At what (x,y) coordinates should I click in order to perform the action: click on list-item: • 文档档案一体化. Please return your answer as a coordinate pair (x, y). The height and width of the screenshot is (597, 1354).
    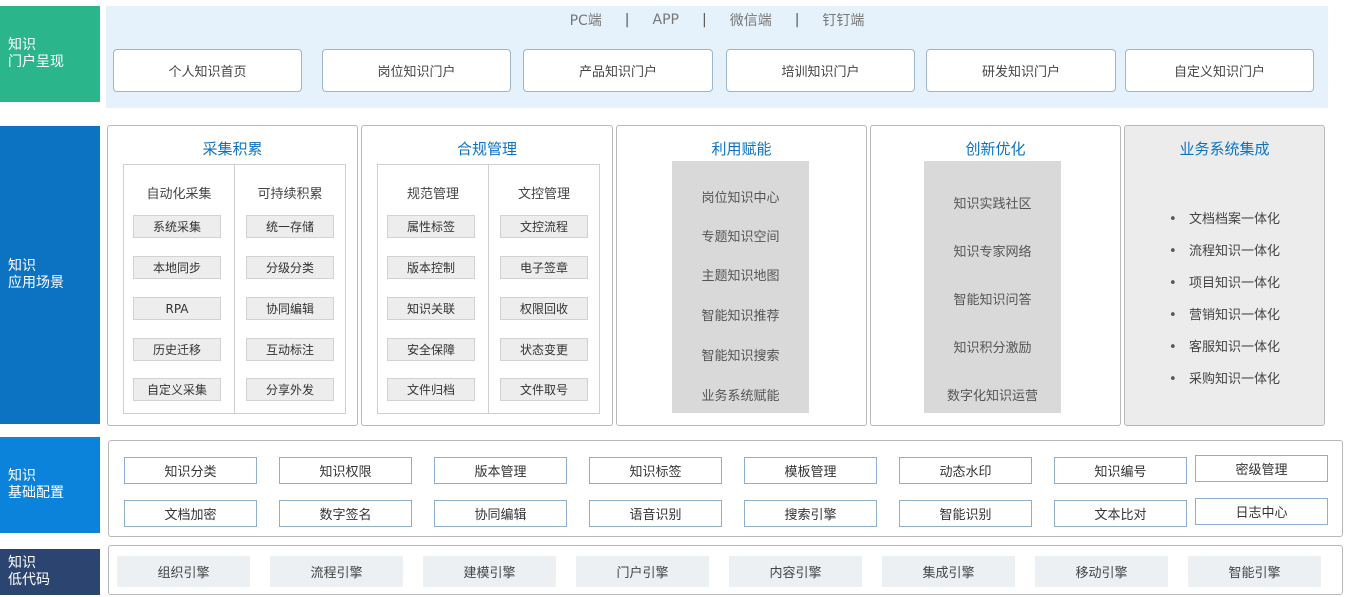
    Looking at the image, I should click on (1224, 228).